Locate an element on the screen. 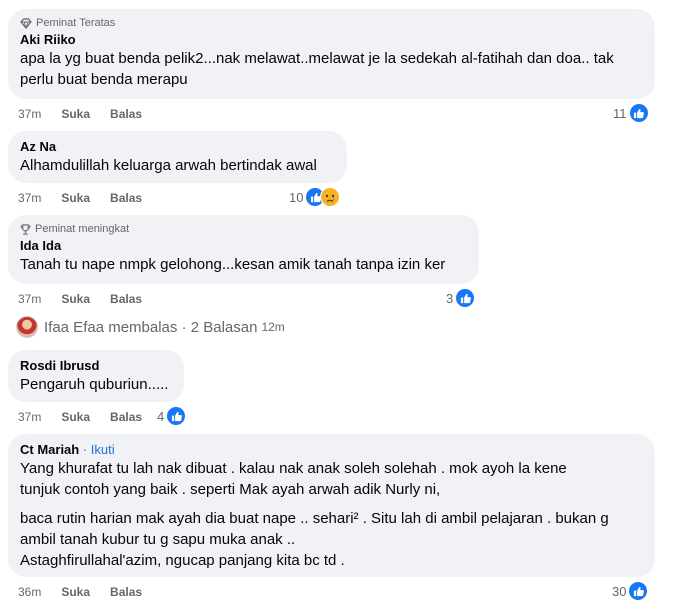  reaction-count: 4 is located at coordinates (161, 416).